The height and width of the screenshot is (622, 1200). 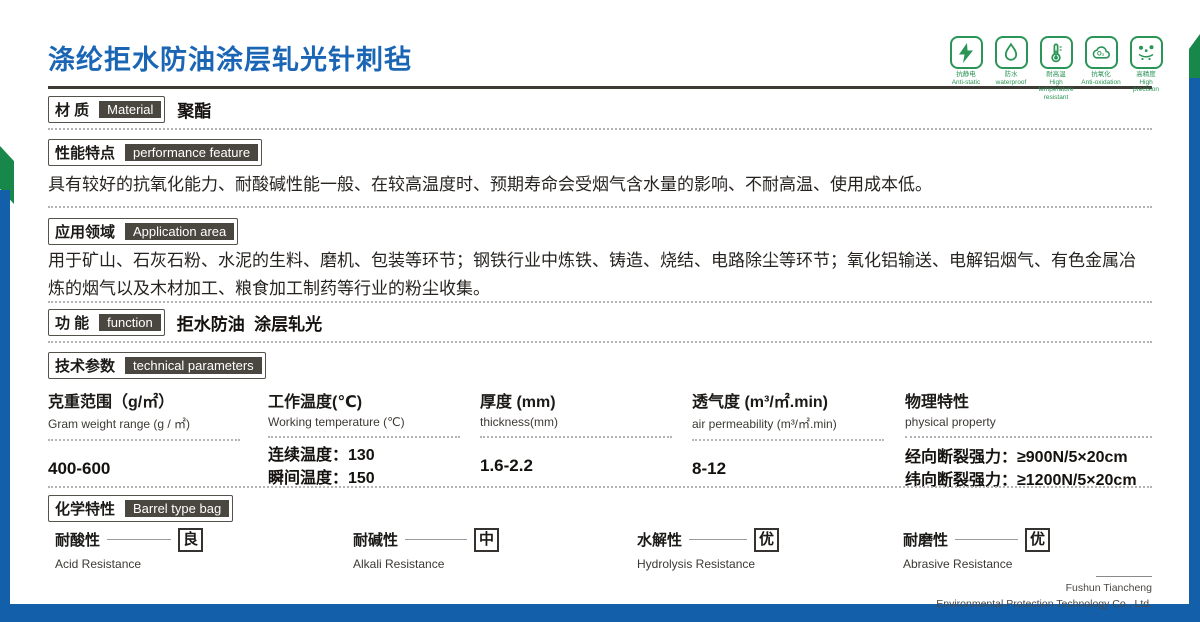 I want to click on tech-col-subtitle: air permeability (m³/㎡.min), so click(x=764, y=424).